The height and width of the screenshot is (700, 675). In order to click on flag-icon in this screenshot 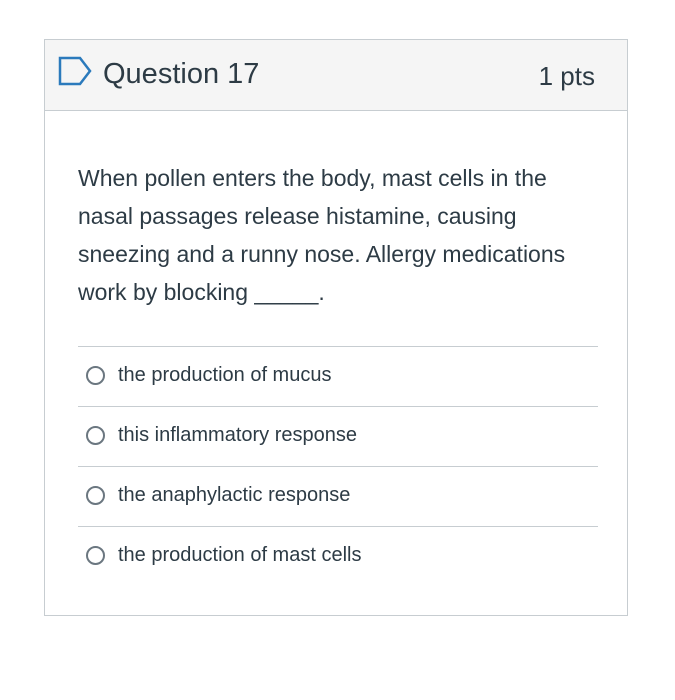, I will do `click(75, 71)`.